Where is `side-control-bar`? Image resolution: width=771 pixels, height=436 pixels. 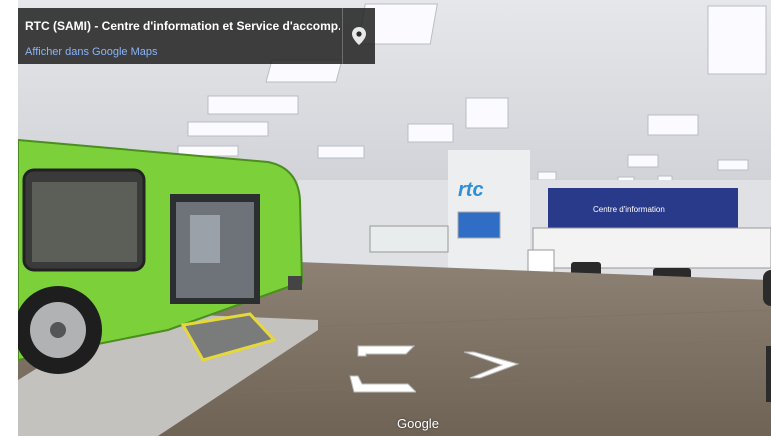
side-control-bar is located at coordinates (768, 374).